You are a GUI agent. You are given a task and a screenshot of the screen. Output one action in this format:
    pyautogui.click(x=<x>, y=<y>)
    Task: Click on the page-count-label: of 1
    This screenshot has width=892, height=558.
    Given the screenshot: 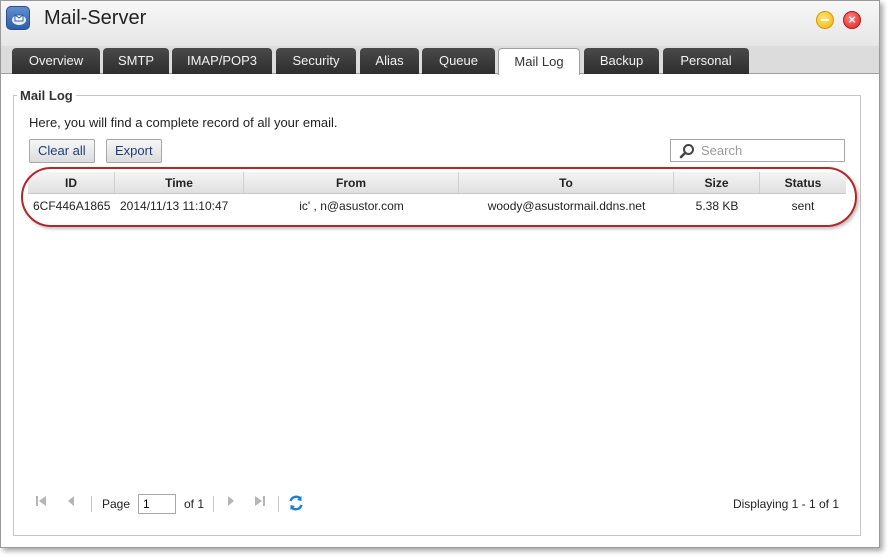 What is the action you would take?
    pyautogui.click(x=194, y=504)
    